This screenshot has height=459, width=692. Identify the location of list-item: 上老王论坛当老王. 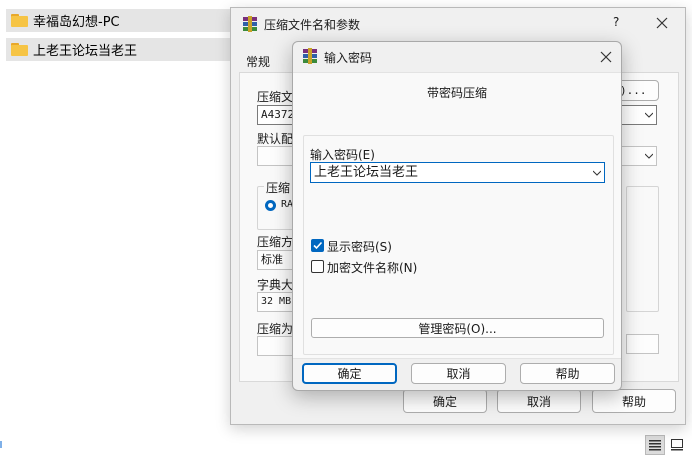
(119, 49).